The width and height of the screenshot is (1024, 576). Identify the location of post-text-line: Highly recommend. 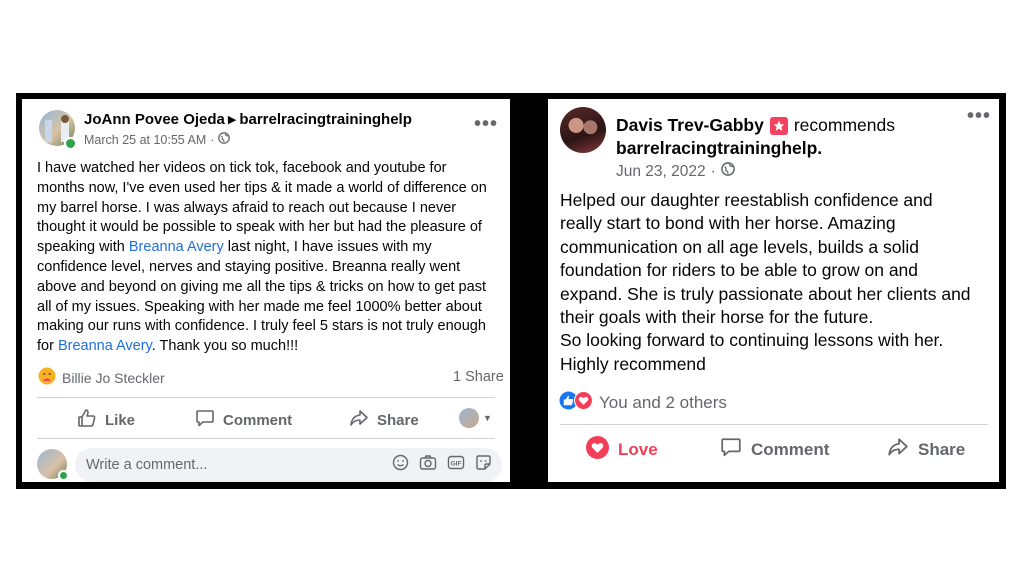
(633, 363).